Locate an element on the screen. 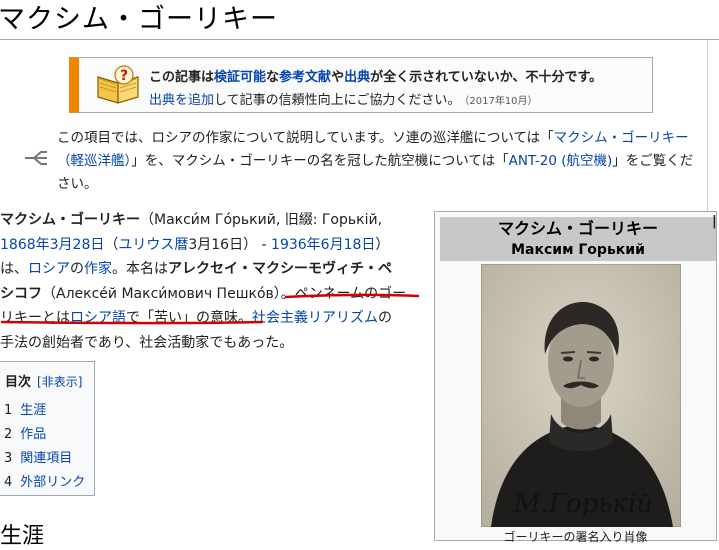  lead-line: は、ロシアの作家。本名はアレクセイ・マクシーモヴィチ・ペ is located at coordinates (212, 269).